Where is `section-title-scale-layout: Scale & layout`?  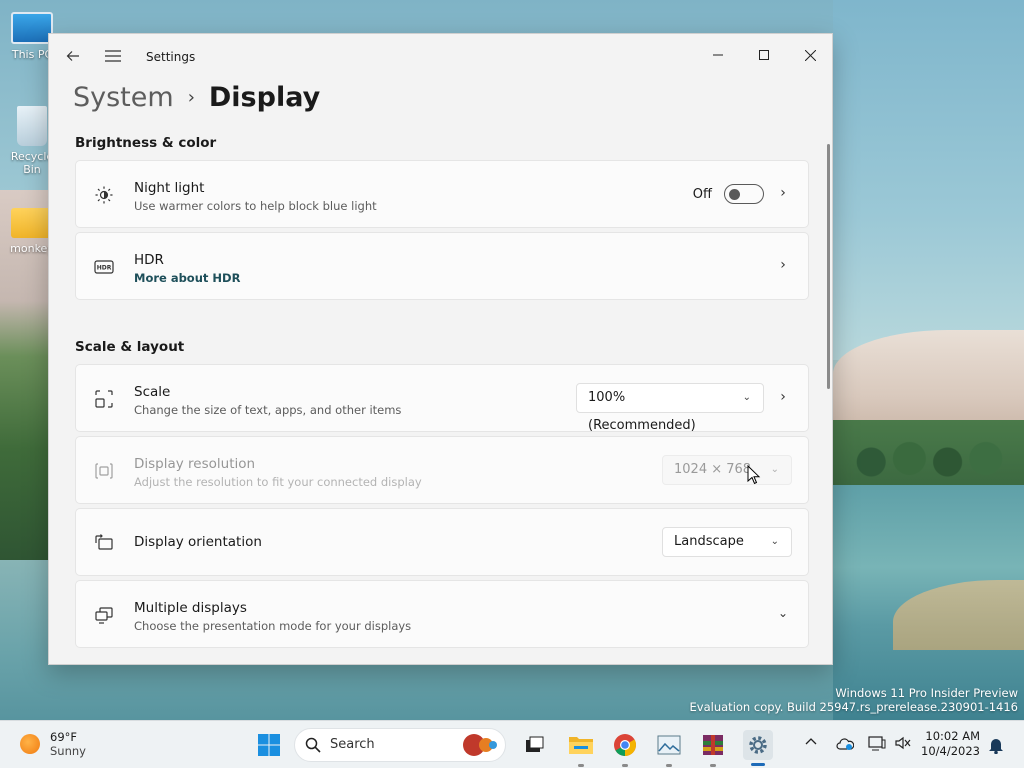 section-title-scale-layout: Scale & layout is located at coordinates (130, 347).